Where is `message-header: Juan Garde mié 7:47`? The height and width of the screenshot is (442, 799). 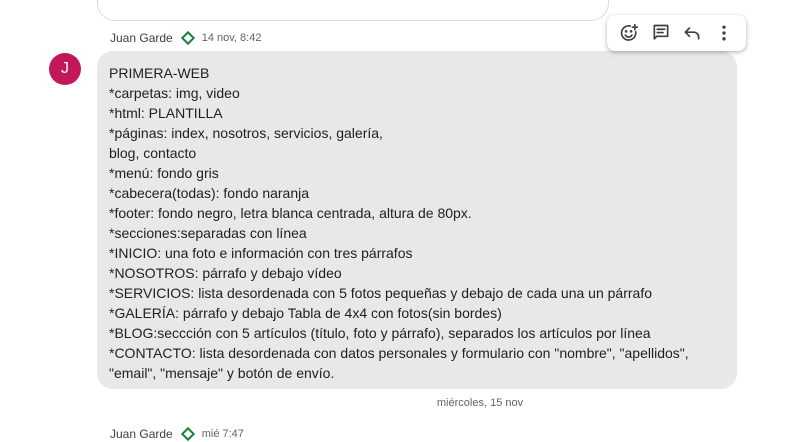 message-header: Juan Garde mié 7:47 is located at coordinates (177, 434).